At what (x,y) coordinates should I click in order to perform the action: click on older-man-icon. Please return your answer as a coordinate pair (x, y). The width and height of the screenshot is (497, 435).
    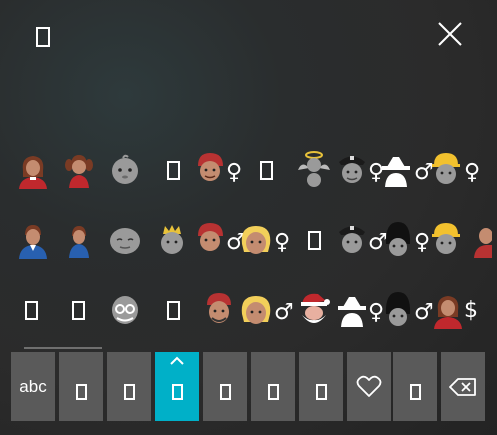
    Looking at the image, I should click on (125, 310).